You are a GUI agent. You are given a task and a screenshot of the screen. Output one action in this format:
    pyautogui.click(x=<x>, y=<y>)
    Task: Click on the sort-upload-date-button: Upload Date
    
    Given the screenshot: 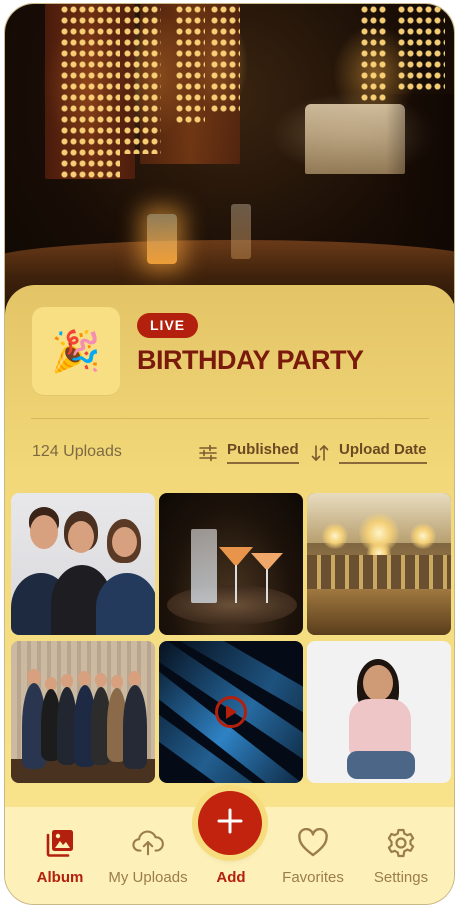 What is the action you would take?
    pyautogui.click(x=368, y=452)
    